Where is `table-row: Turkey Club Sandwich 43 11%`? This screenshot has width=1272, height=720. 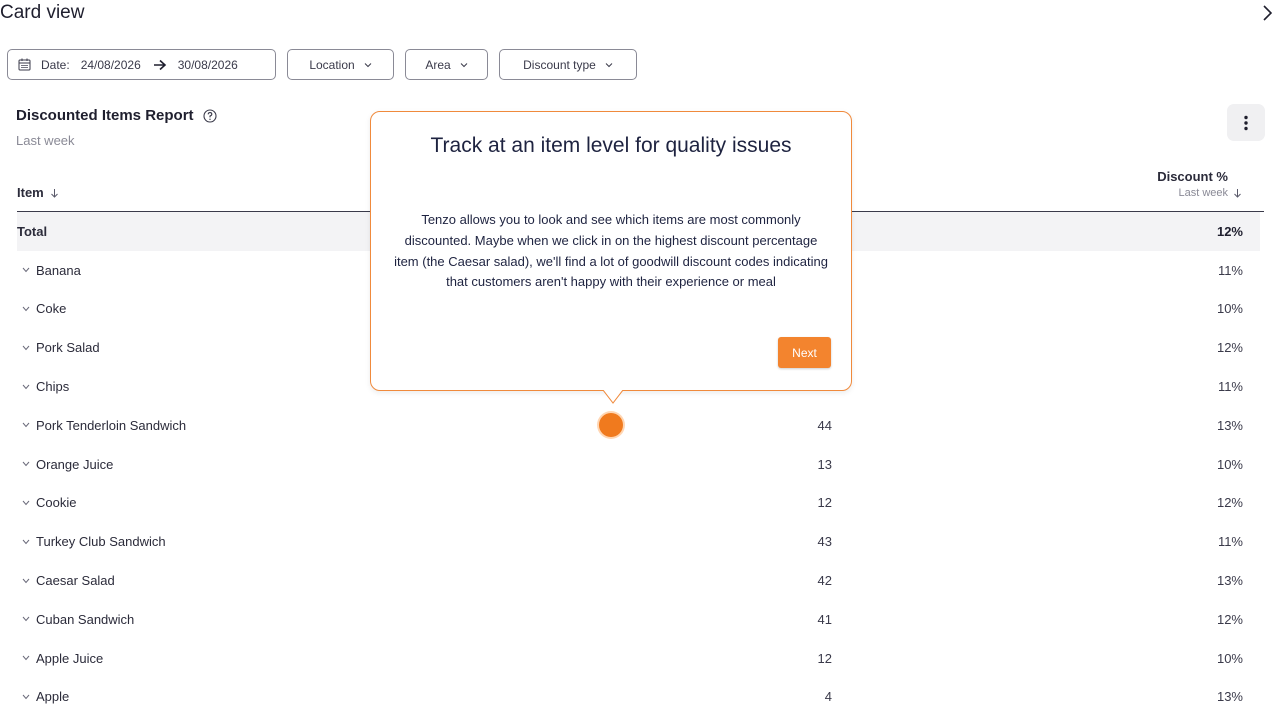 table-row: Turkey Club Sandwich 43 11% is located at coordinates (638, 541).